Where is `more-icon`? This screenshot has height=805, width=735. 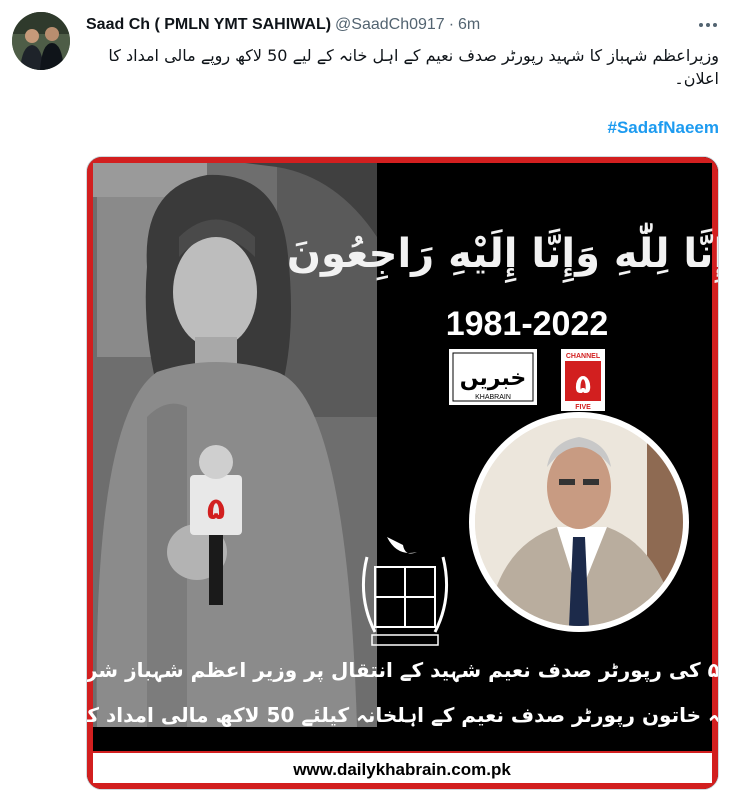
more-icon is located at coordinates (708, 25).